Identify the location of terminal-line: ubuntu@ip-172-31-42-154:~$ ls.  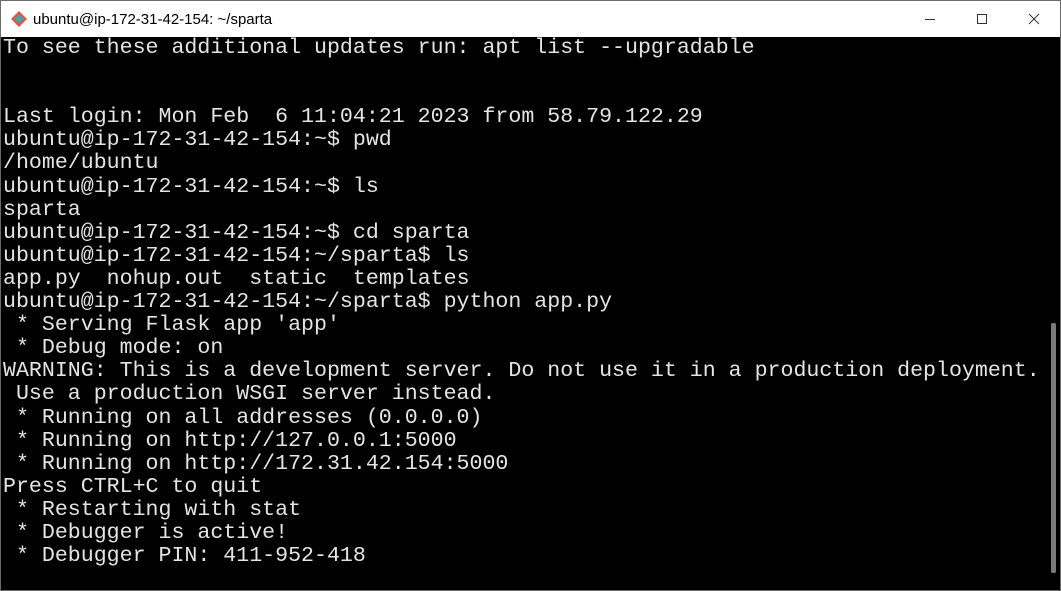
(525, 186).